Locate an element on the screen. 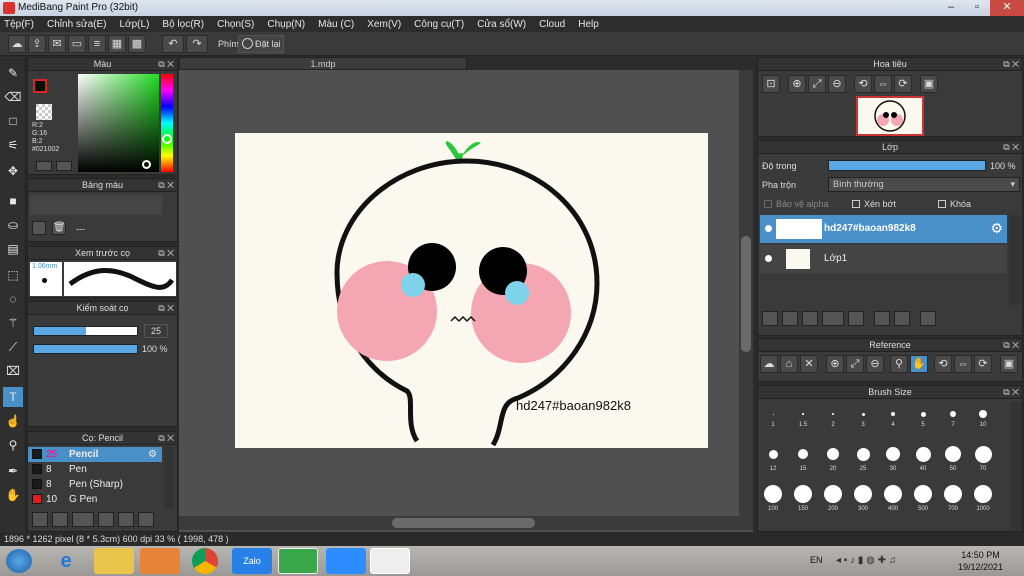 The height and width of the screenshot is (576, 1024). rectangle-tool-icon: □ is located at coordinates (13, 121).